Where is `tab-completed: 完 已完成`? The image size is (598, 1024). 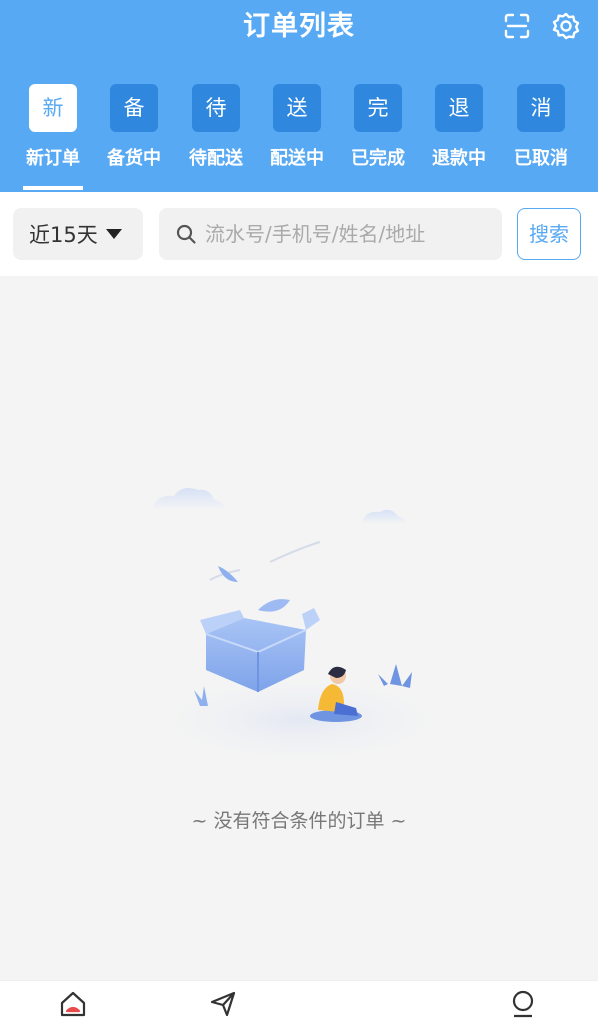 tab-completed: 完 已完成 is located at coordinates (378, 138).